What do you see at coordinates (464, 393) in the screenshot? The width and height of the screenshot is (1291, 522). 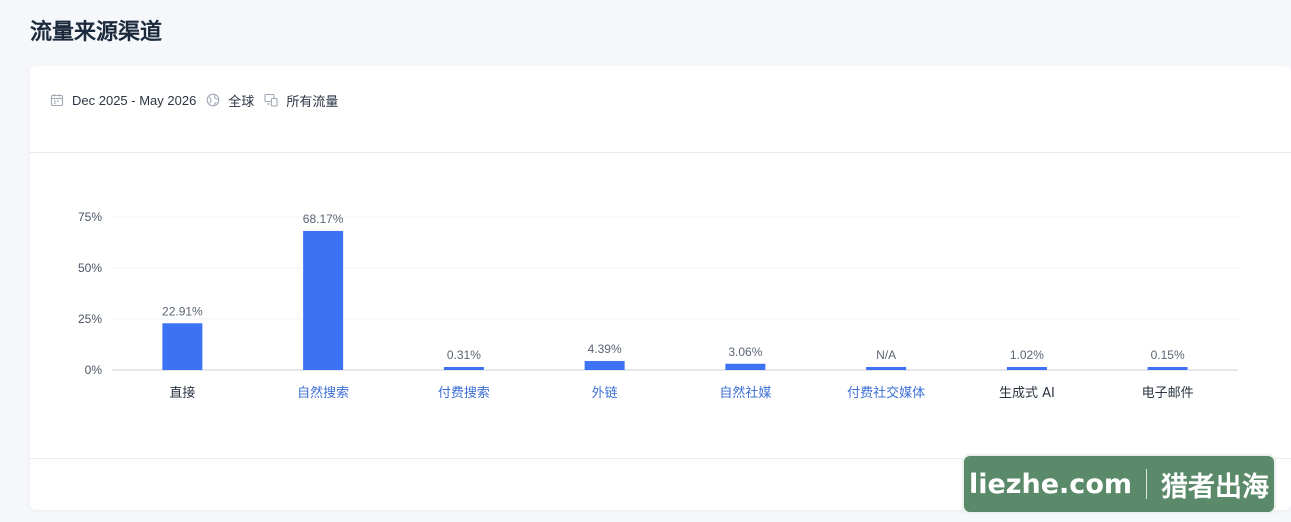 I see `category-label: 付费搜索` at bounding box center [464, 393].